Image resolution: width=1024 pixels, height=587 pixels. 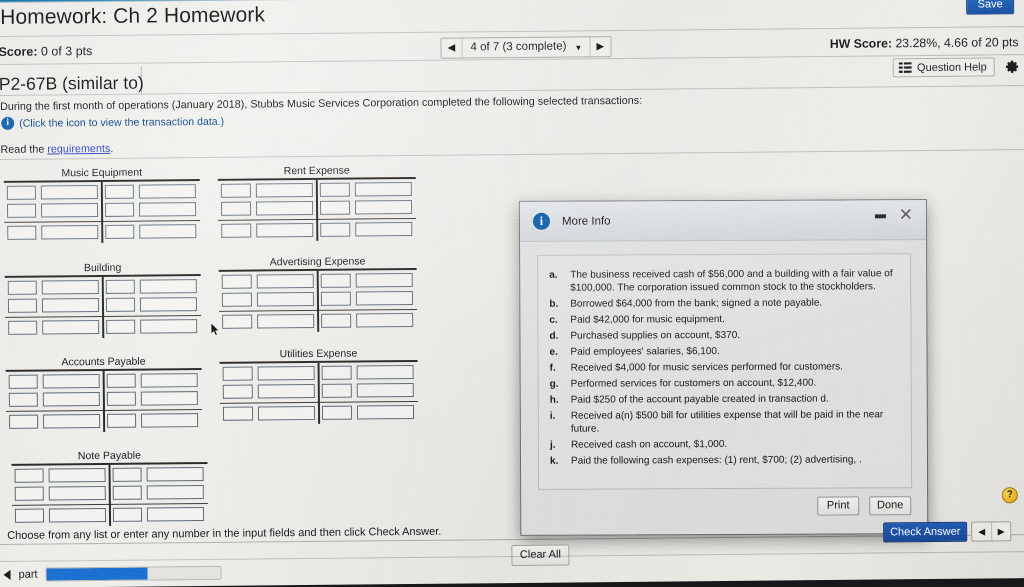 What do you see at coordinates (600, 47) in the screenshot?
I see `next-question-icon: ▶` at bounding box center [600, 47].